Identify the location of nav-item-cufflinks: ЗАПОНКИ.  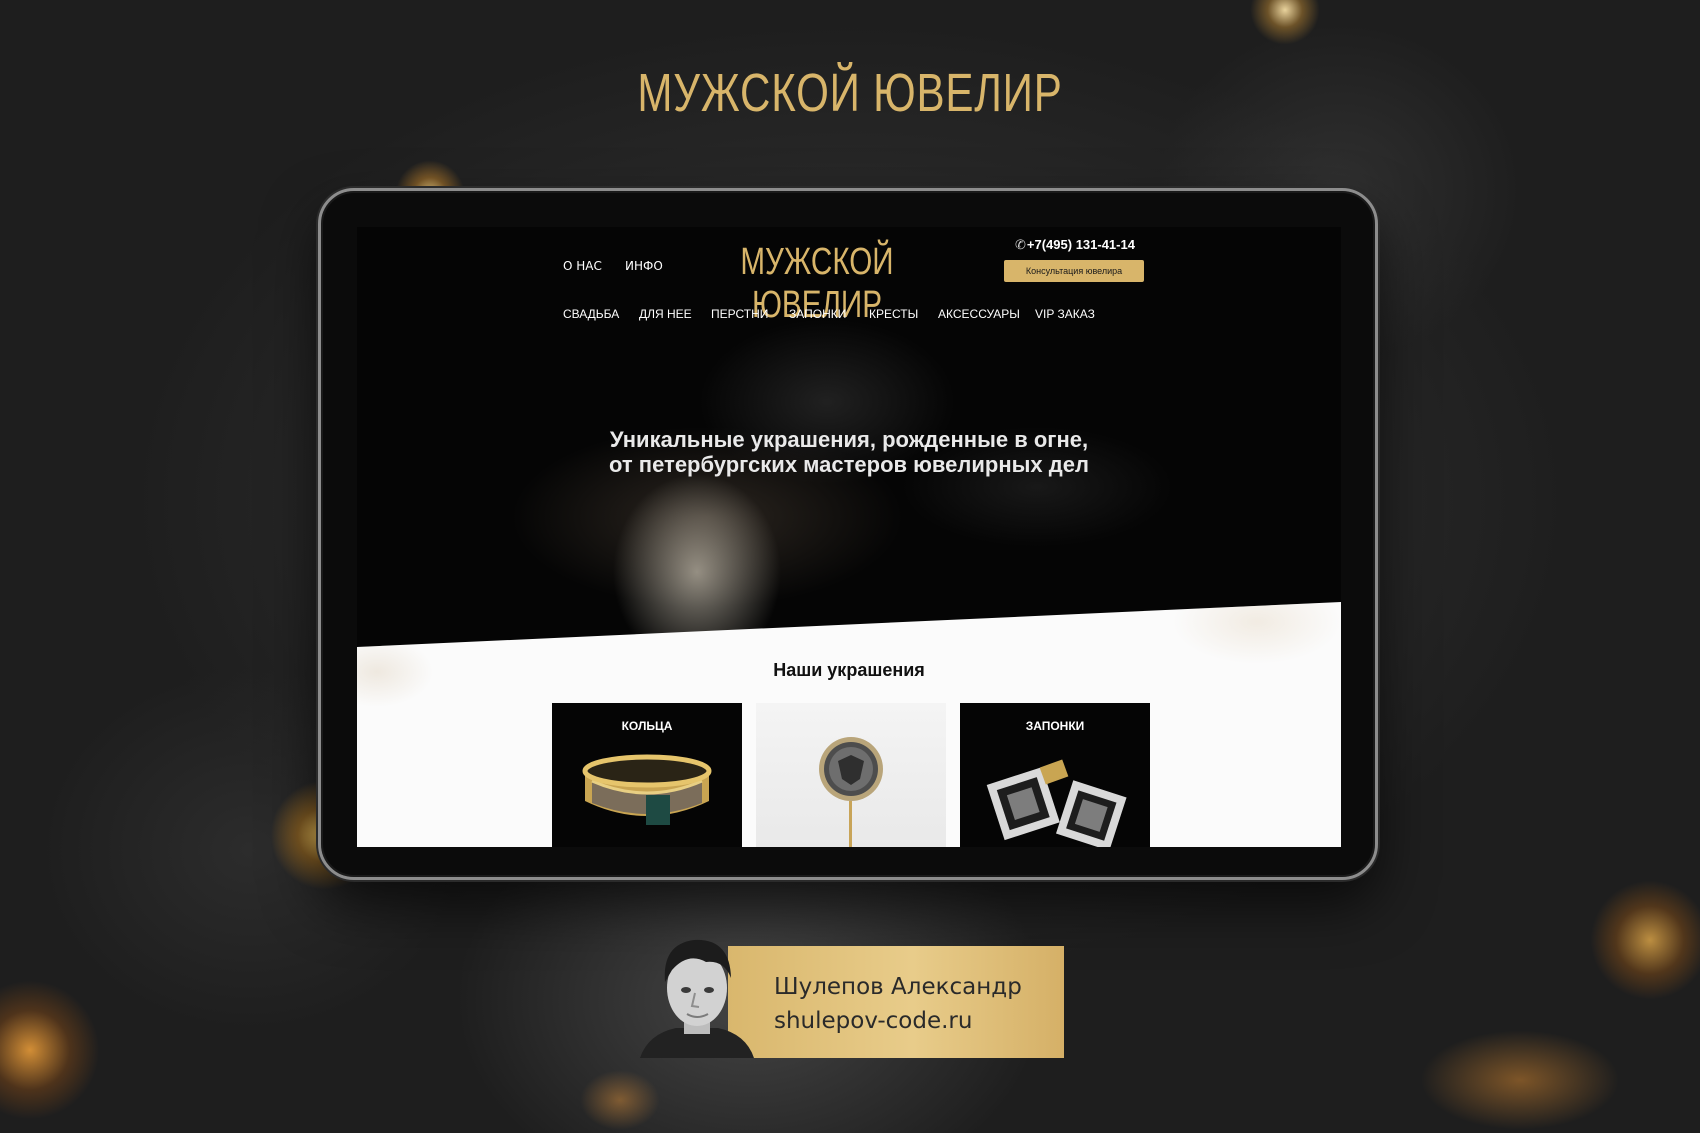
(817, 314).